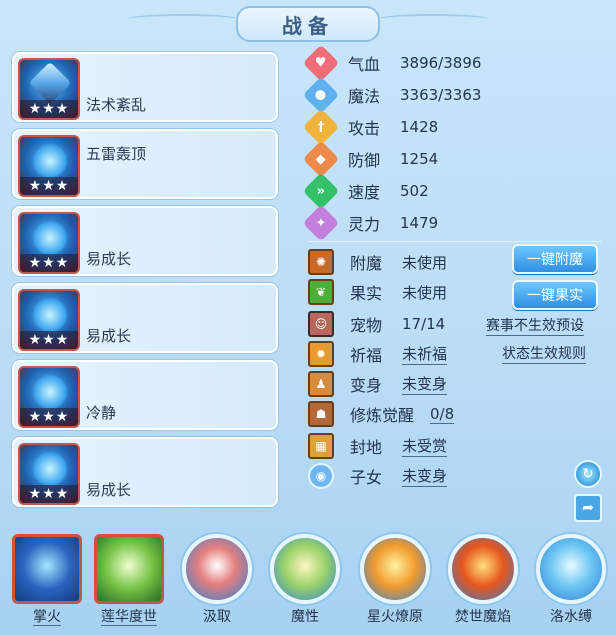  What do you see at coordinates (419, 223) in the screenshot?
I see `stat-value: 1479` at bounding box center [419, 223].